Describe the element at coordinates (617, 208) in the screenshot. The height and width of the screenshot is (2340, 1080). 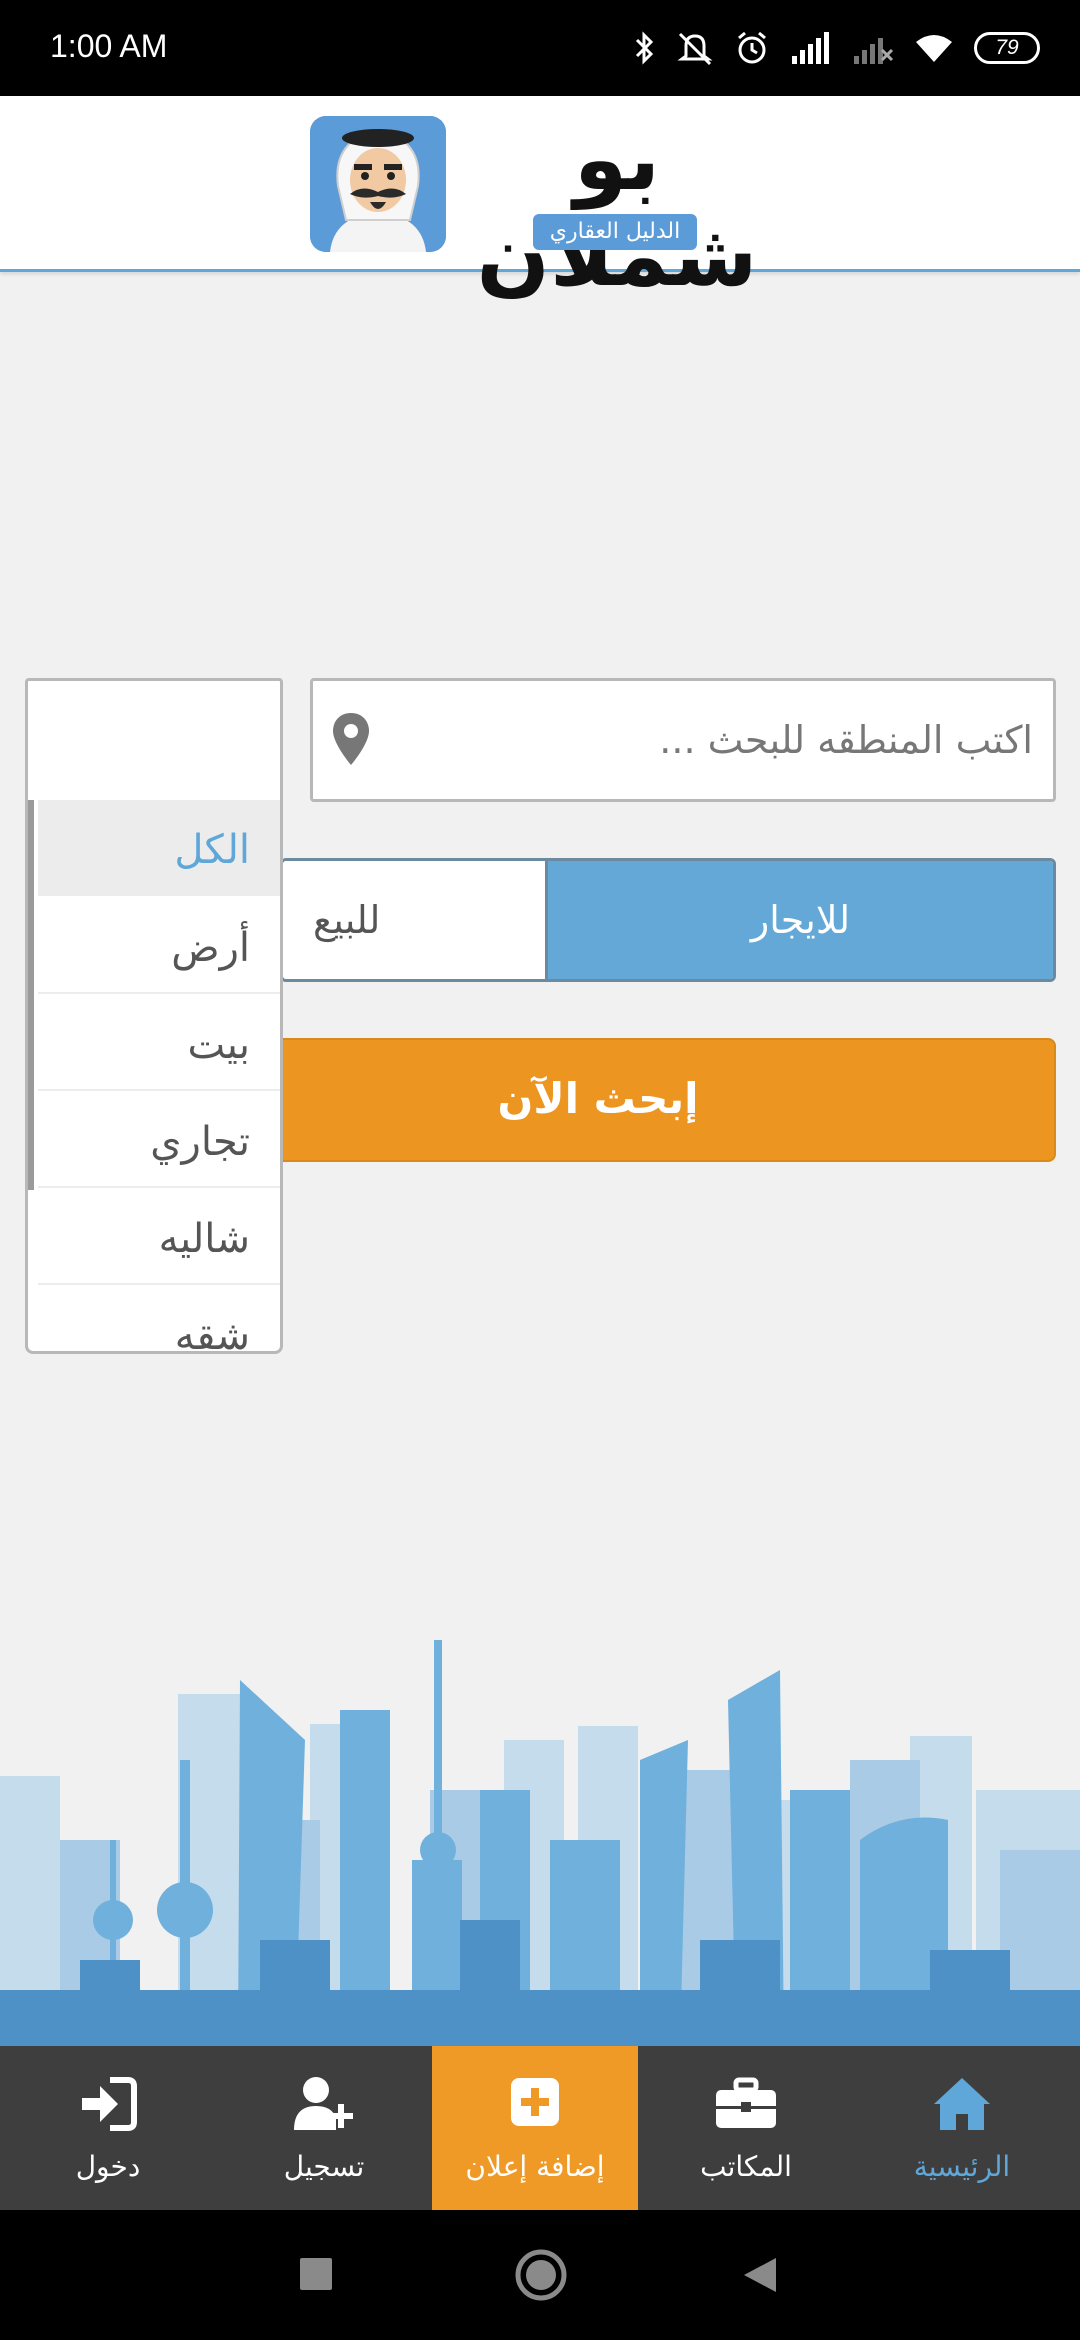
I see `app-title: بو شملان` at that location.